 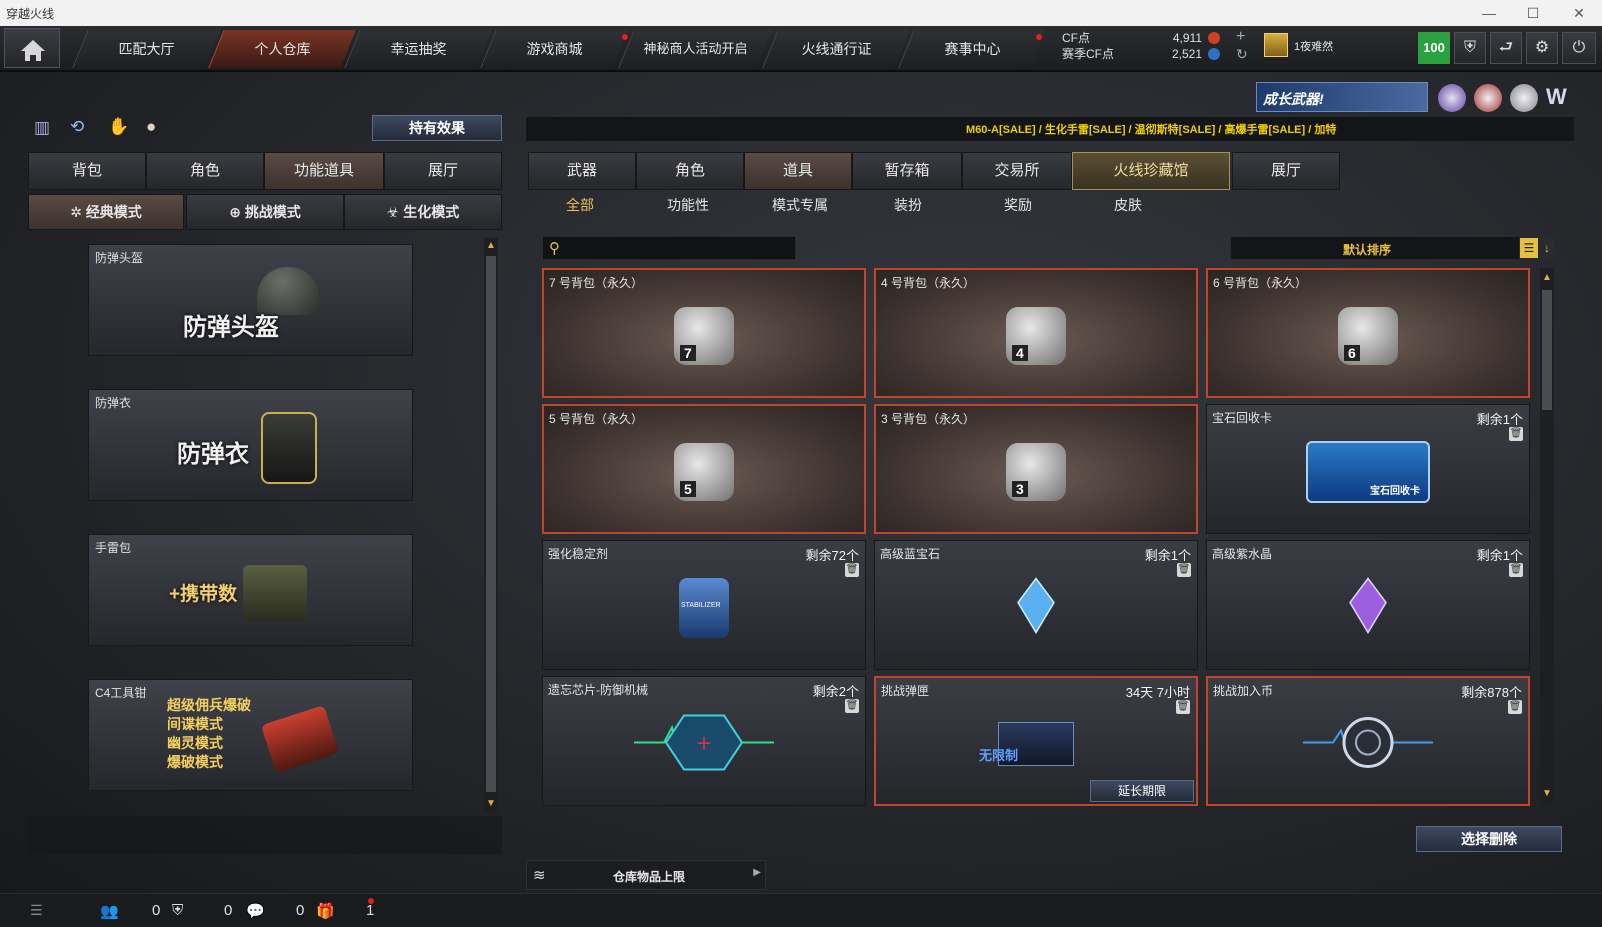 What do you see at coordinates (282, 49) in the screenshot?
I see `tab-personal-storage: 个人仓库` at bounding box center [282, 49].